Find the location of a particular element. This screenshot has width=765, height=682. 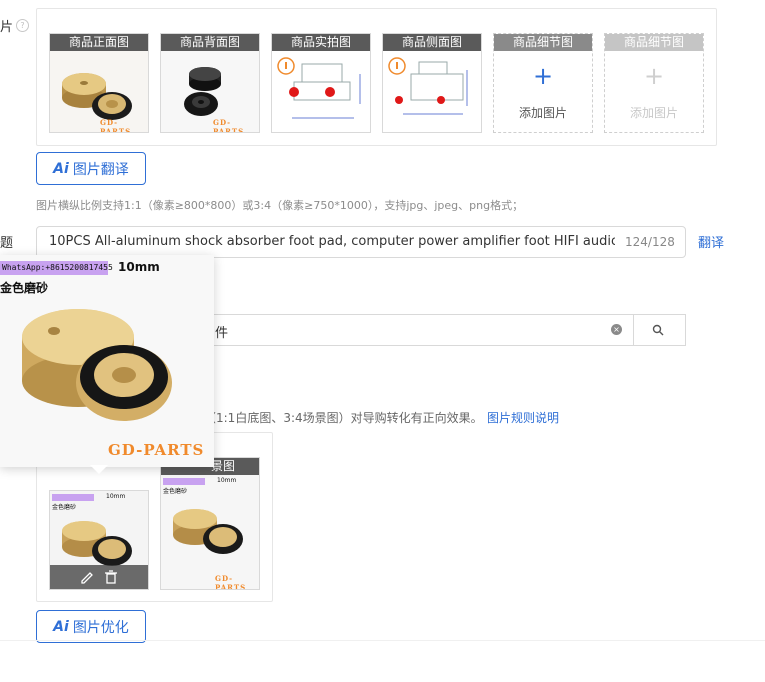

image-slot-front: 商品正面图 GD-PARTS is located at coordinates (99, 83).